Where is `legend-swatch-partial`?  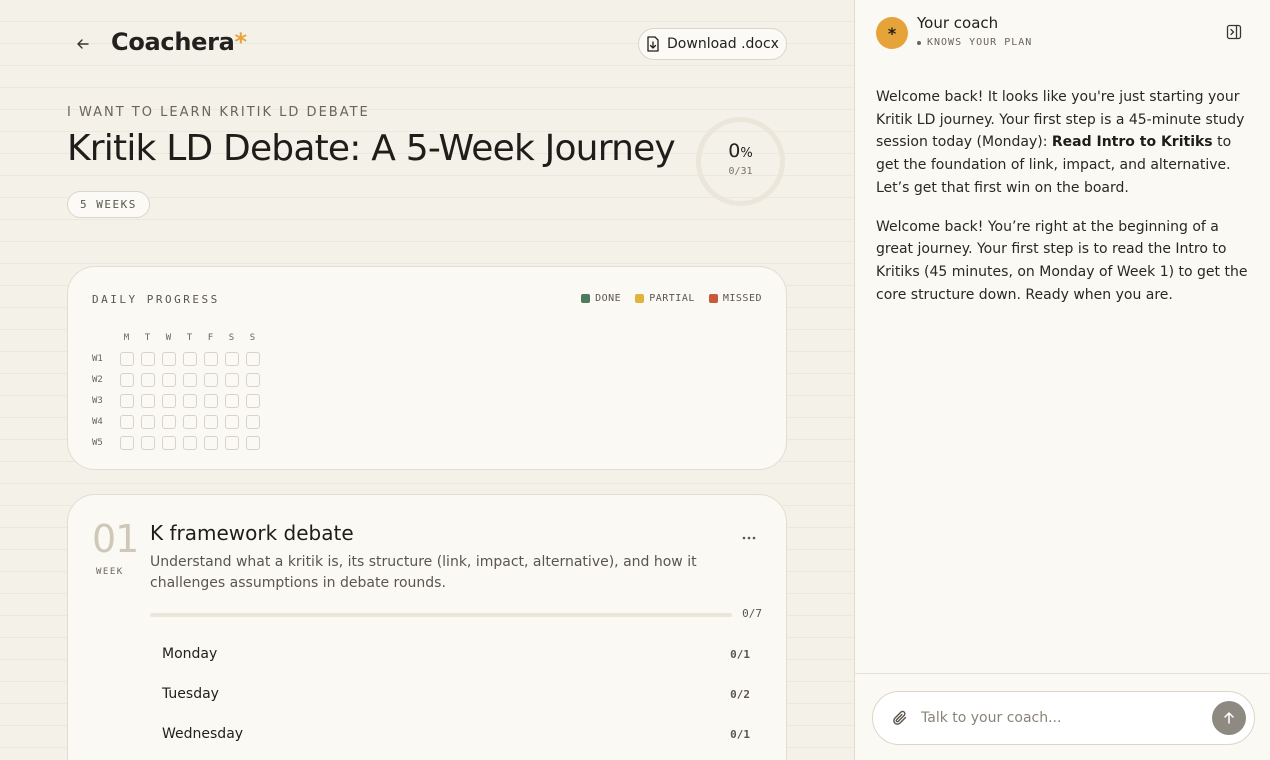 legend-swatch-partial is located at coordinates (640, 298).